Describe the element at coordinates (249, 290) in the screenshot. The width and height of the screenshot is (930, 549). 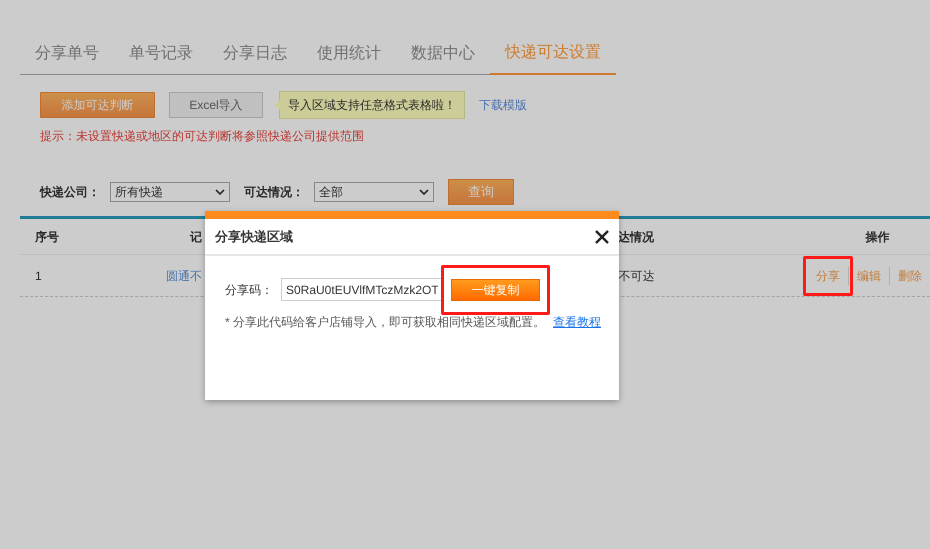
I see `code-label: 分享码：` at that location.